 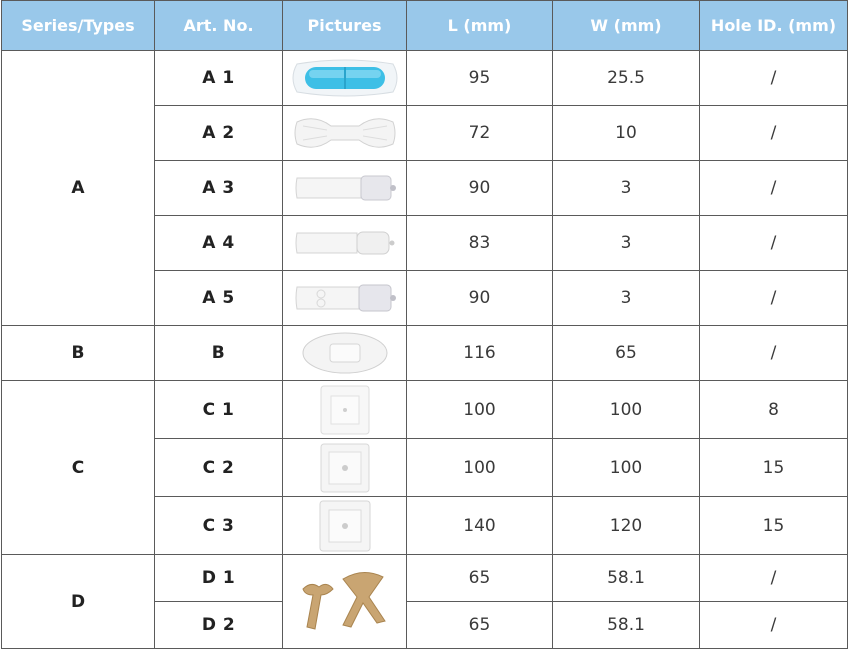 What do you see at coordinates (626, 78) in the screenshot?
I see `width-cell: 25.5` at bounding box center [626, 78].